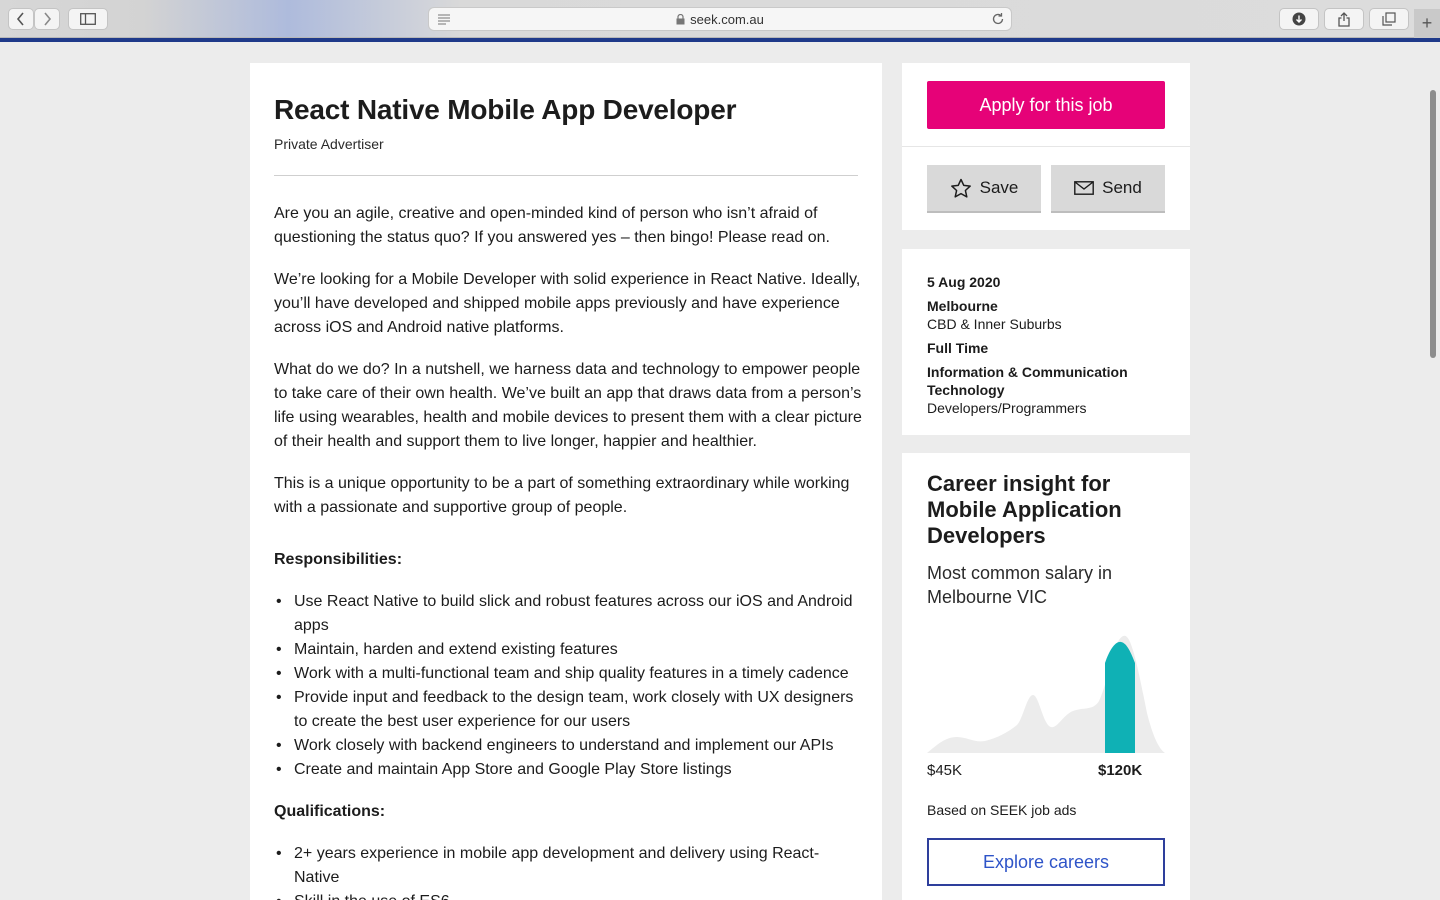 This screenshot has width=1440, height=900. What do you see at coordinates (1046, 315) in the screenshot?
I see `location-block: Melbourne CBD & Inner Suburbs` at bounding box center [1046, 315].